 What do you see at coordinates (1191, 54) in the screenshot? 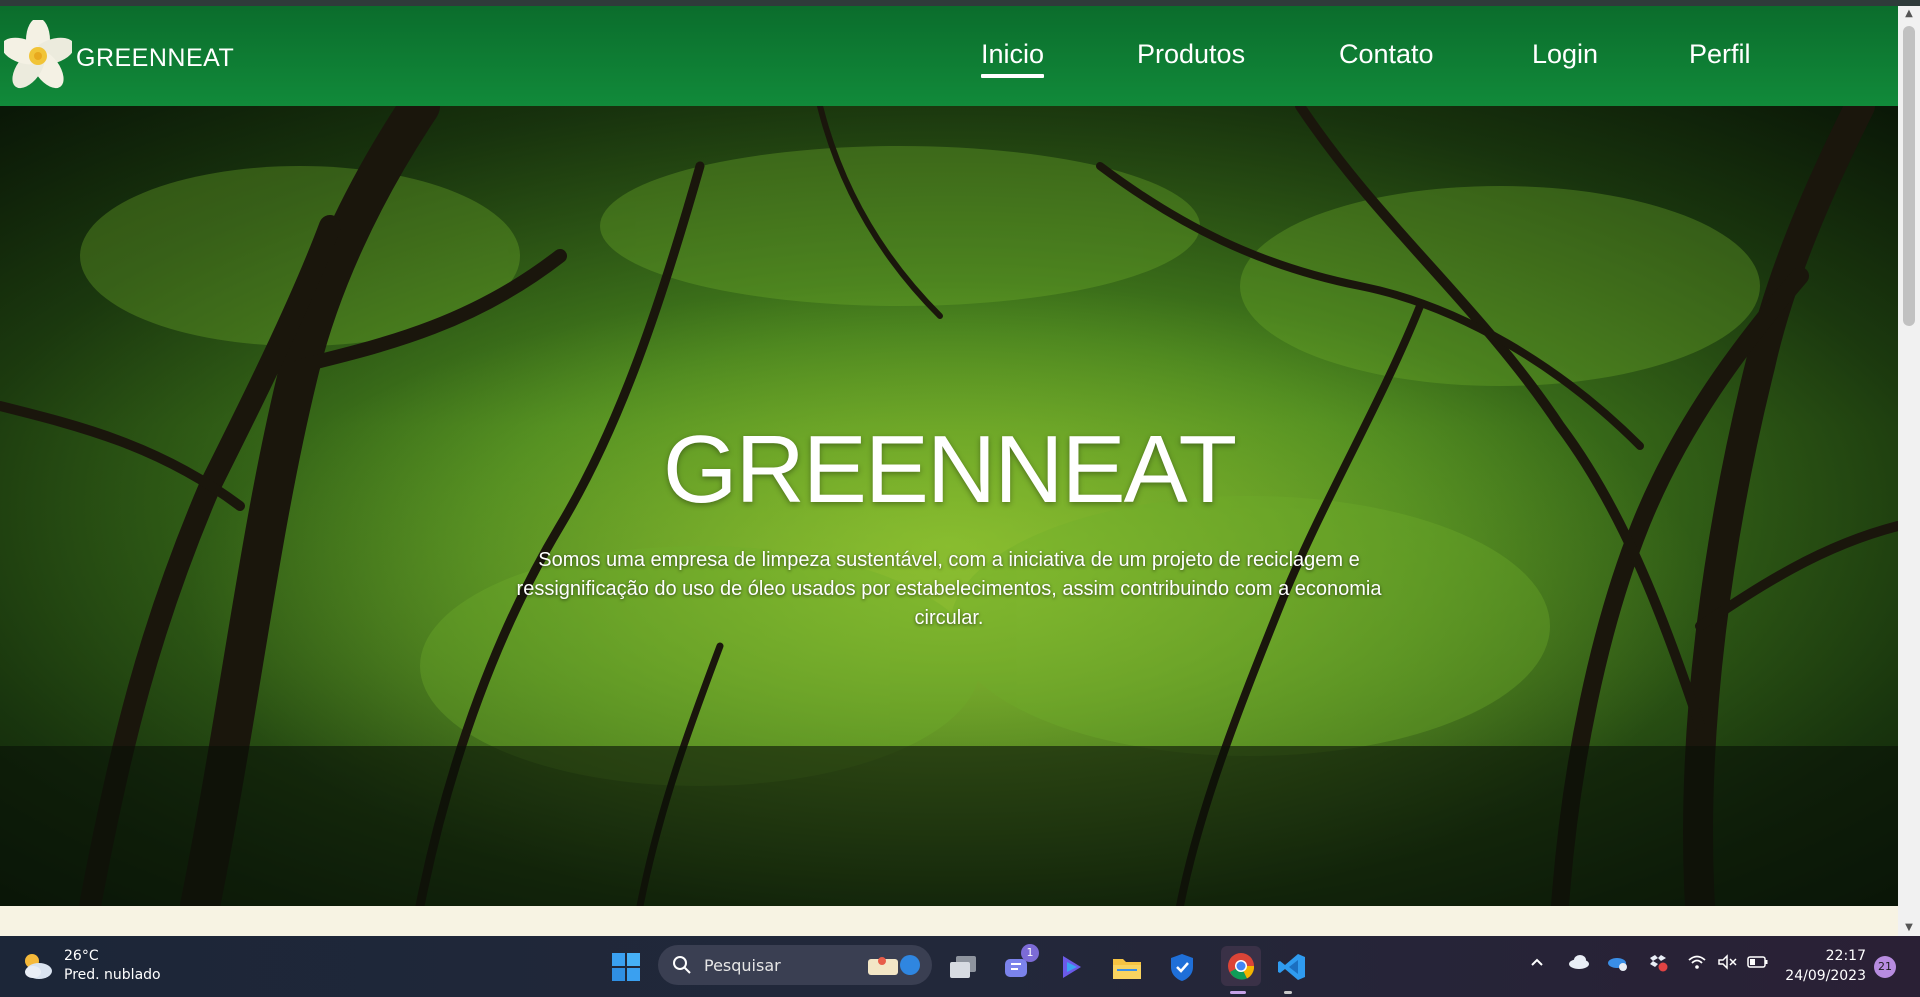
I see `nav-produtos: Produtos` at bounding box center [1191, 54].